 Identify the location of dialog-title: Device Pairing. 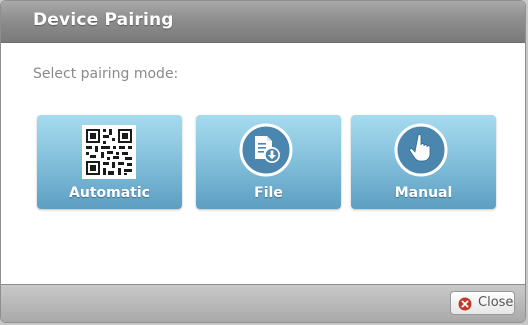
(103, 20).